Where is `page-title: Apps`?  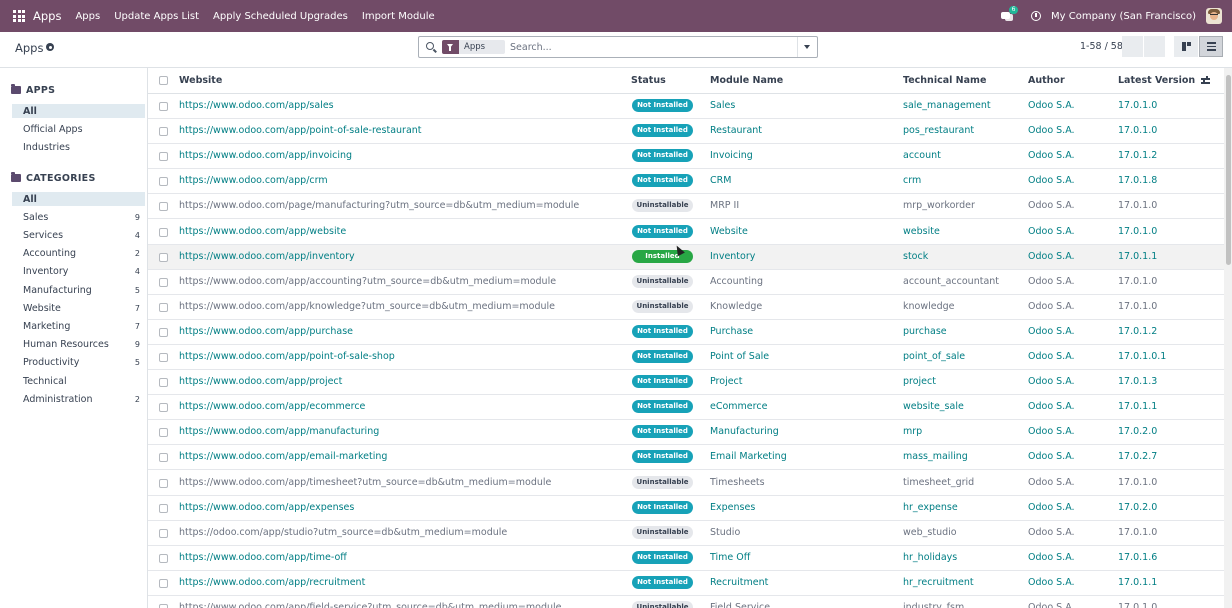
page-title: Apps is located at coordinates (29, 48).